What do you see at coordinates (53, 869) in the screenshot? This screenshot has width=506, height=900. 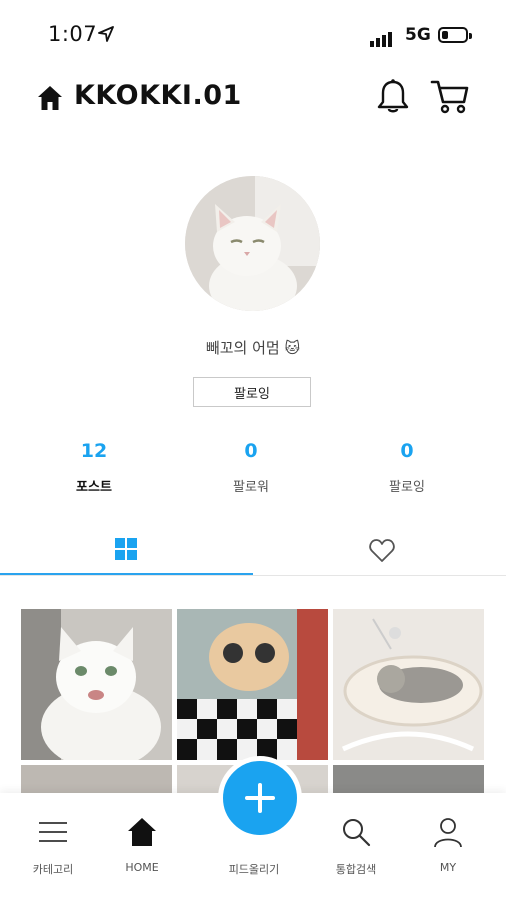 I see `nav-category-label: 카테고리` at bounding box center [53, 869].